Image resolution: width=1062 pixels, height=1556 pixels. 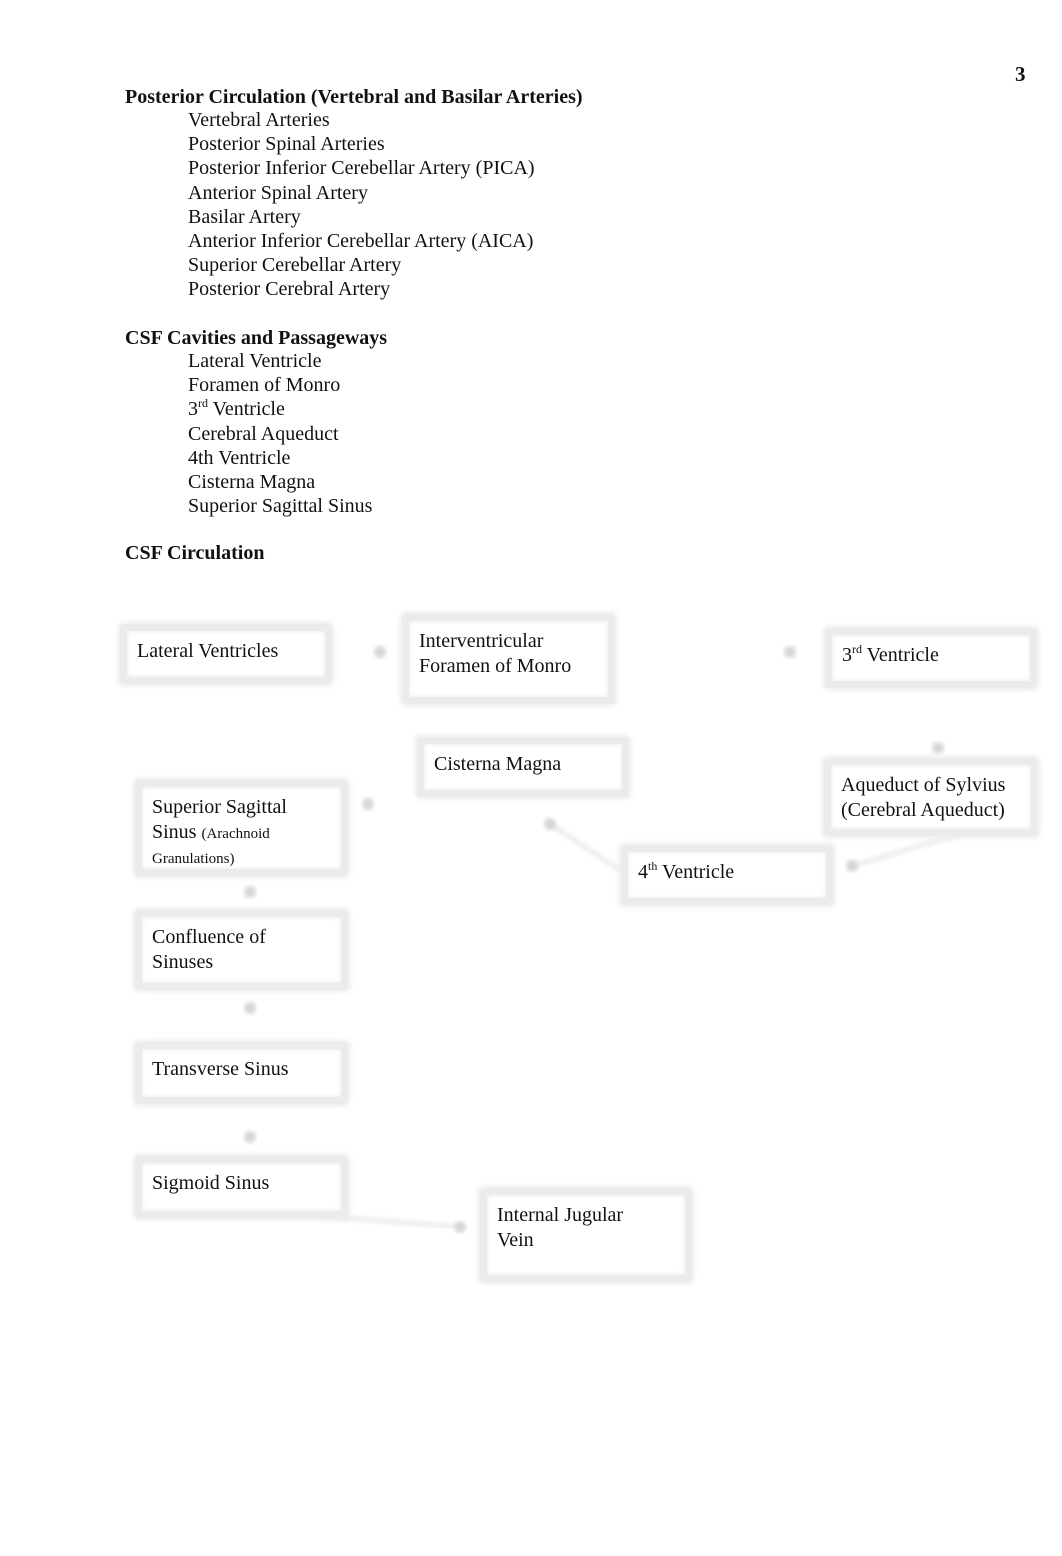 What do you see at coordinates (278, 192) in the screenshot?
I see `list-item: Anterior Spinal Artery` at bounding box center [278, 192].